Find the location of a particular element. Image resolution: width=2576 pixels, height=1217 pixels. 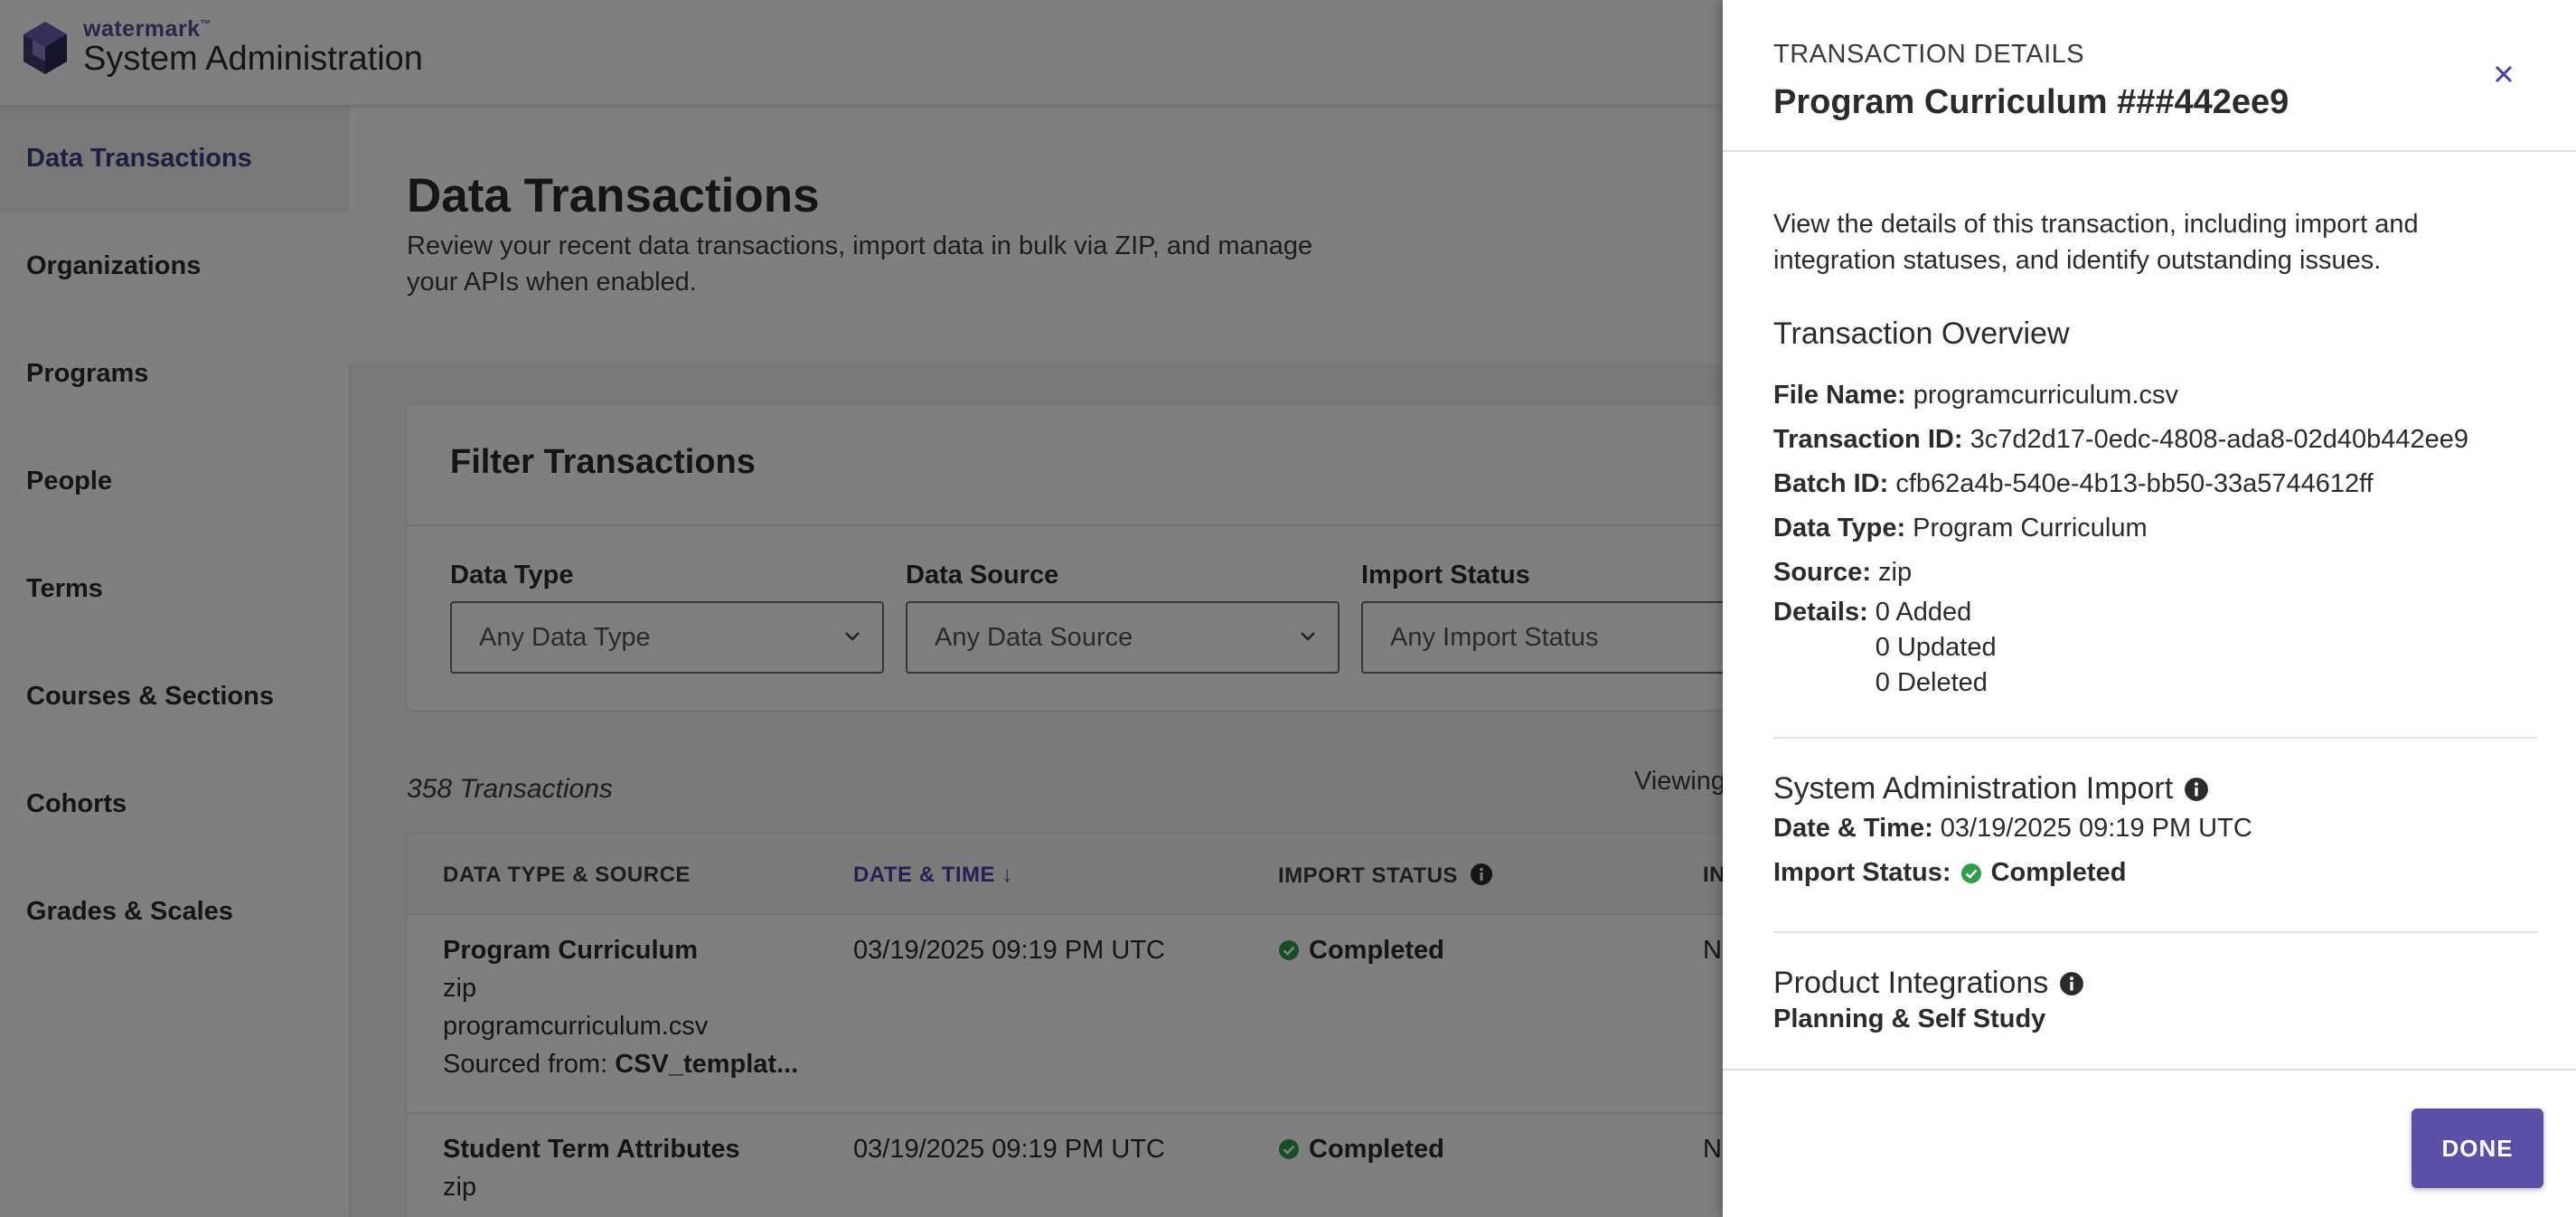

file-name-field: File Name: programcurriculum.csv is located at coordinates (1976, 395).